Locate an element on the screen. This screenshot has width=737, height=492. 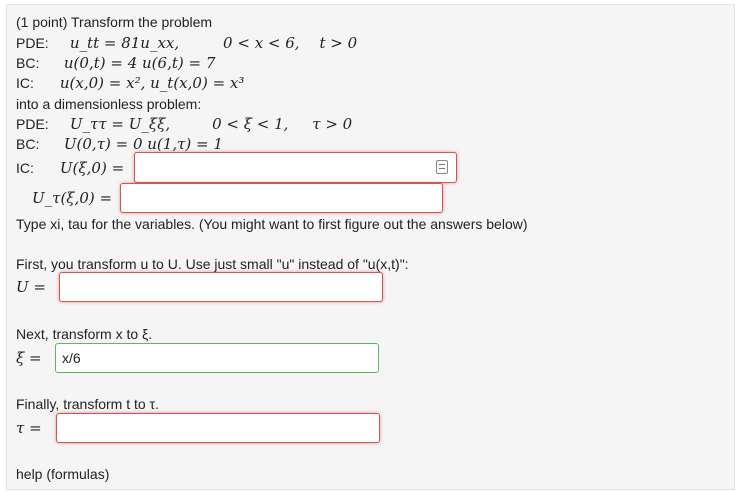
pde2-time: τ > 0 is located at coordinates (332, 124).